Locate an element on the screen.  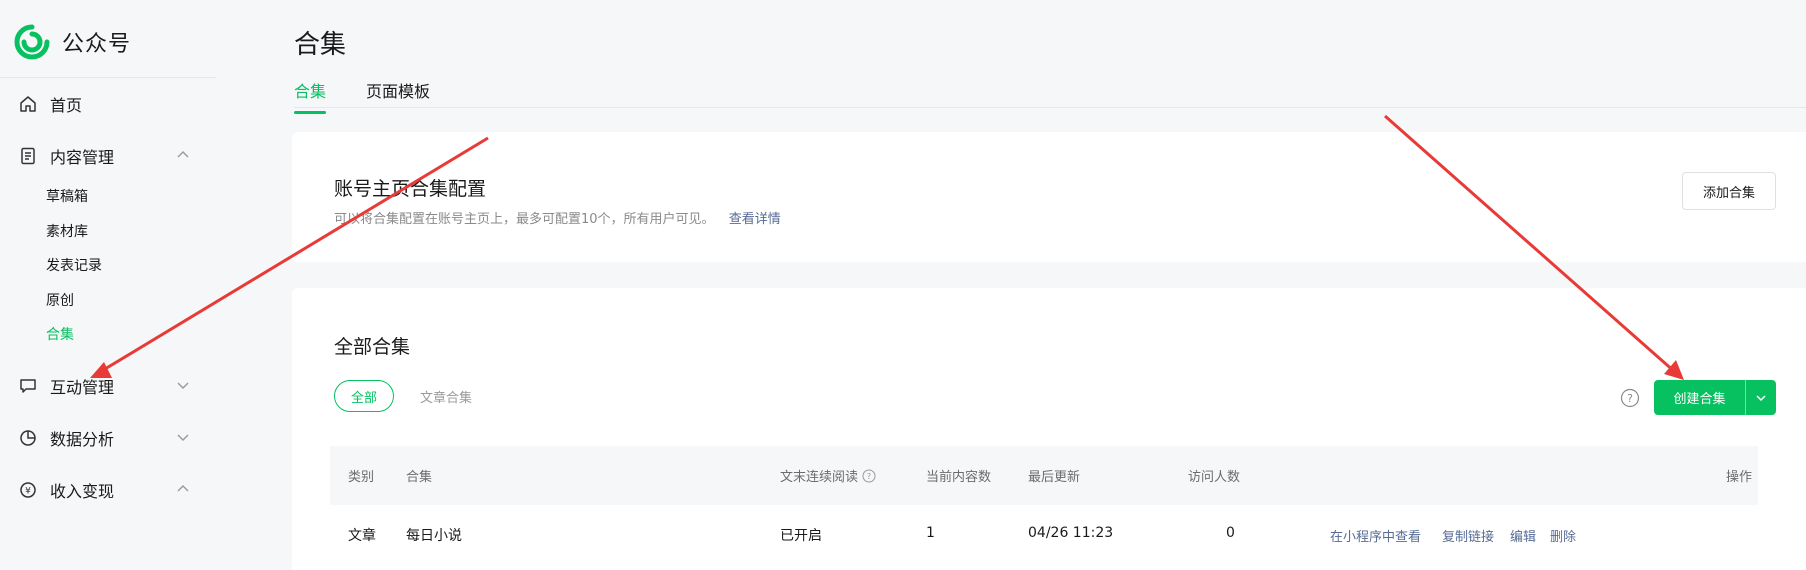
sidebar-item-label: 内容管理 is located at coordinates (82, 157).